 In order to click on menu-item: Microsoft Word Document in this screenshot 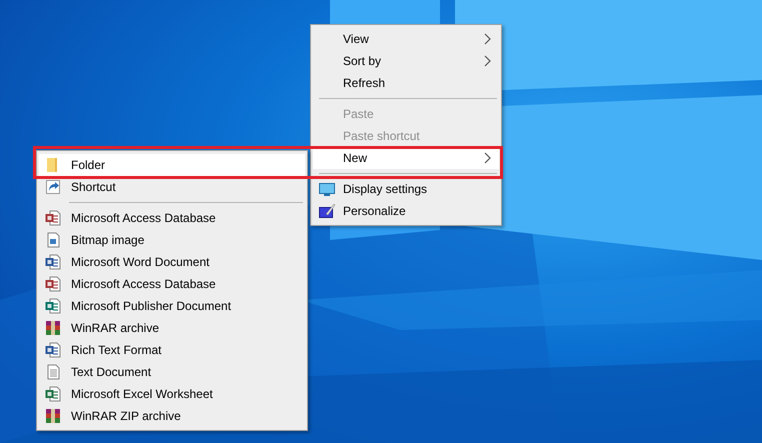, I will do `click(172, 262)`.